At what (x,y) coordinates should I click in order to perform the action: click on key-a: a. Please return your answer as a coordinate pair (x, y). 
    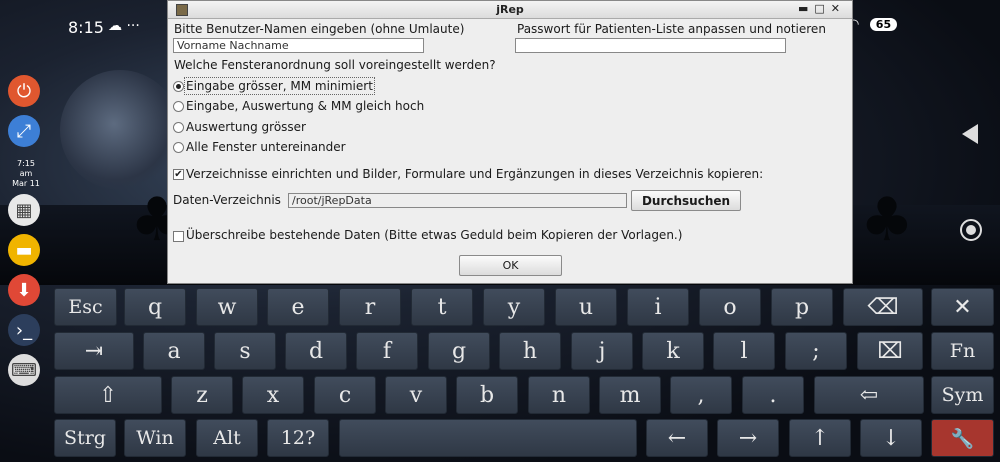
    Looking at the image, I should click on (174, 351).